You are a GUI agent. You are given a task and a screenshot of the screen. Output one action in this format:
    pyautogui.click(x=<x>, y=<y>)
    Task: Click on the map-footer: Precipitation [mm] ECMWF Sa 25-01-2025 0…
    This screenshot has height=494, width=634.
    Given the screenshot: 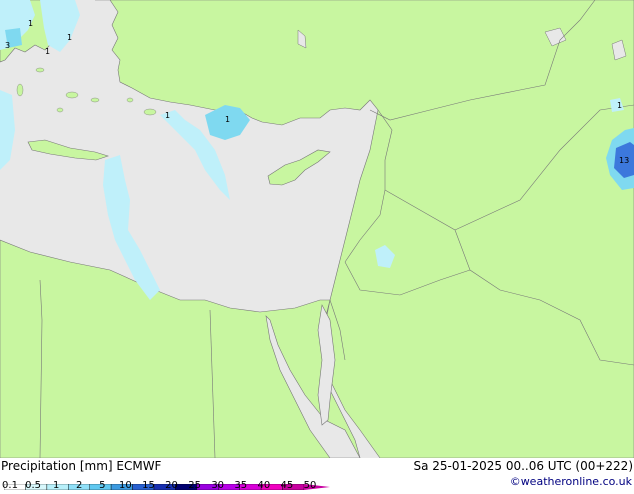 What is the action you would take?
    pyautogui.click(x=317, y=474)
    